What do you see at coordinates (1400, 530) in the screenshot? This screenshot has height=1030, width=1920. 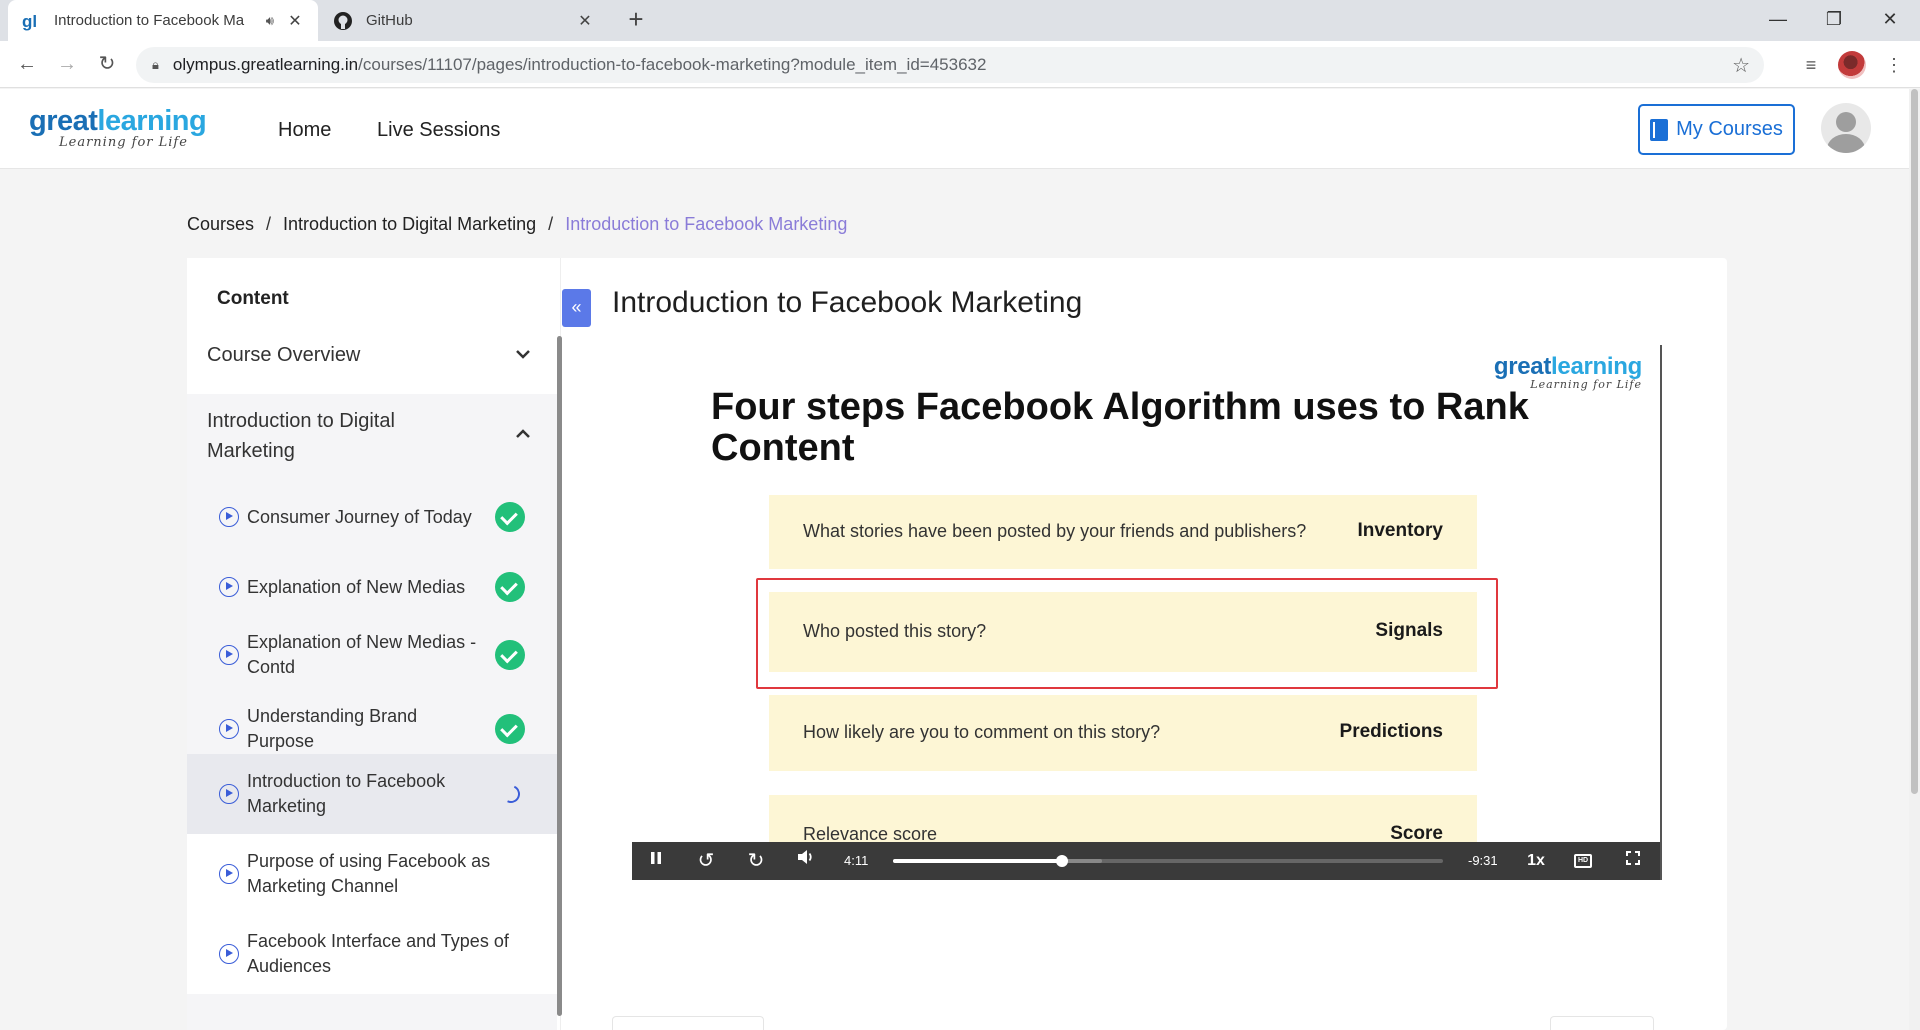 I see `slide-row-key: Inventory` at bounding box center [1400, 530].